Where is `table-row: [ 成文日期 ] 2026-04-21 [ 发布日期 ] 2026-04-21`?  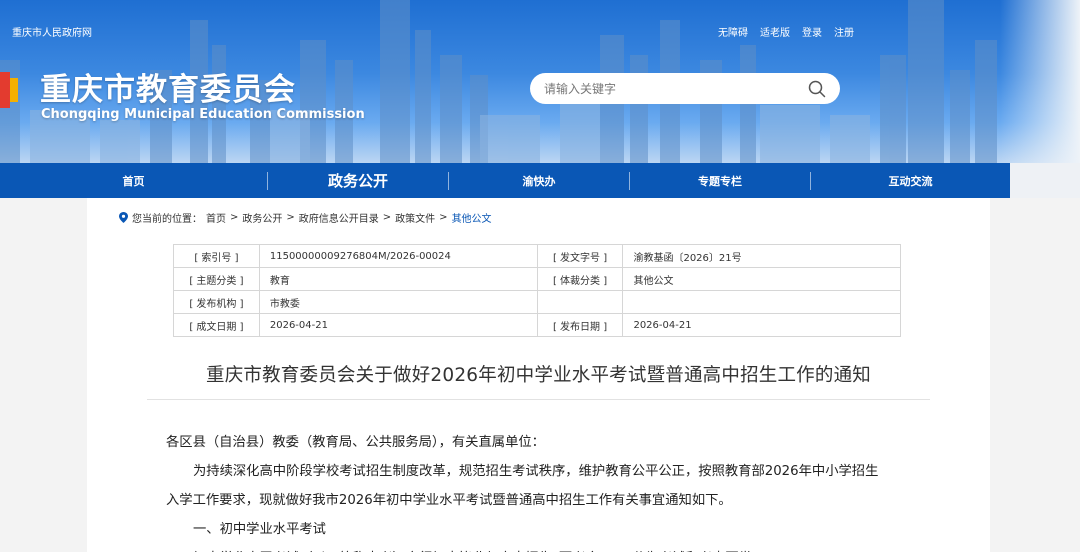 table-row: [ 成文日期 ] 2026-04-21 [ 发布日期 ] 2026-04-21 is located at coordinates (537, 325).